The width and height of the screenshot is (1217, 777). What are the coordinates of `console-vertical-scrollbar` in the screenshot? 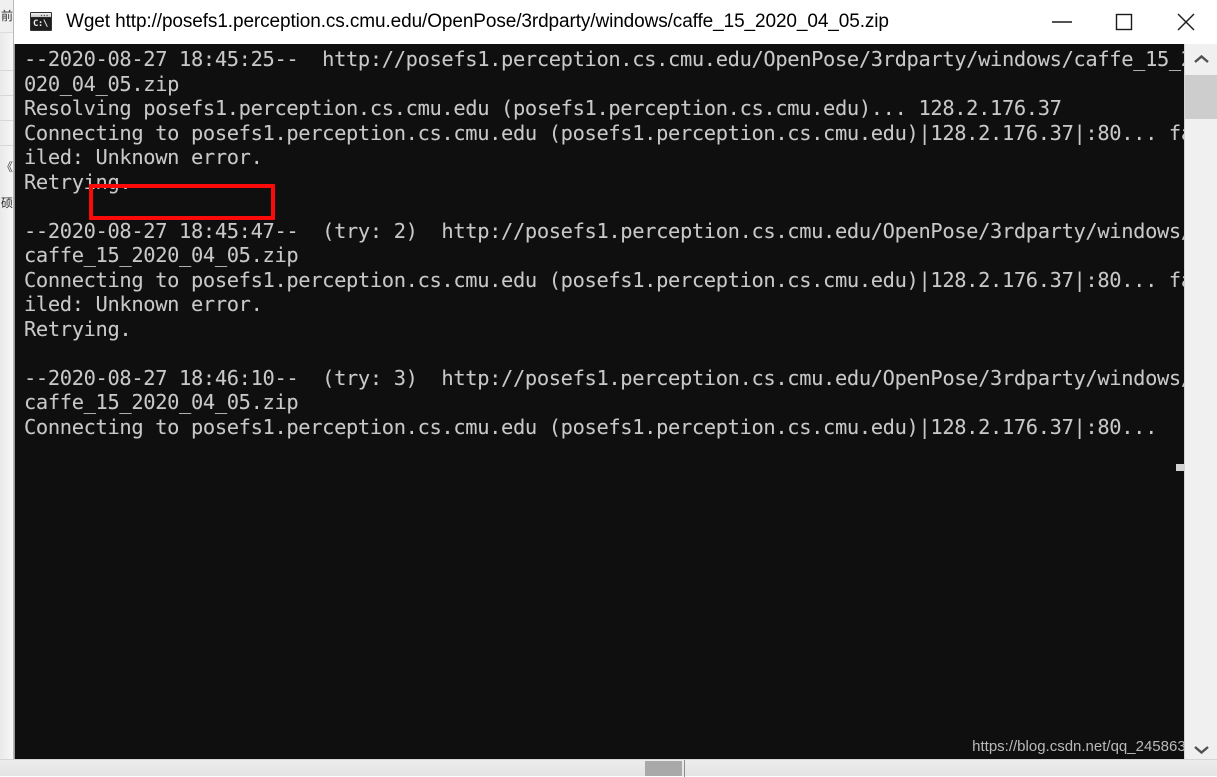 It's located at (1200, 404).